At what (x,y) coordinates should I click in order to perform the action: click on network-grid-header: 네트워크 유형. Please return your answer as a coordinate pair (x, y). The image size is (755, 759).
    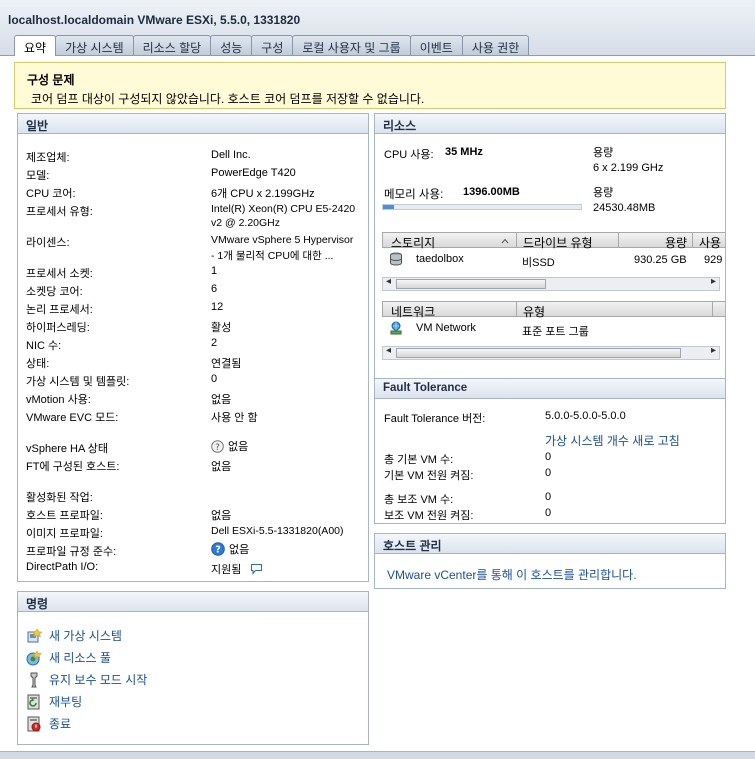
    Looking at the image, I should click on (553, 310).